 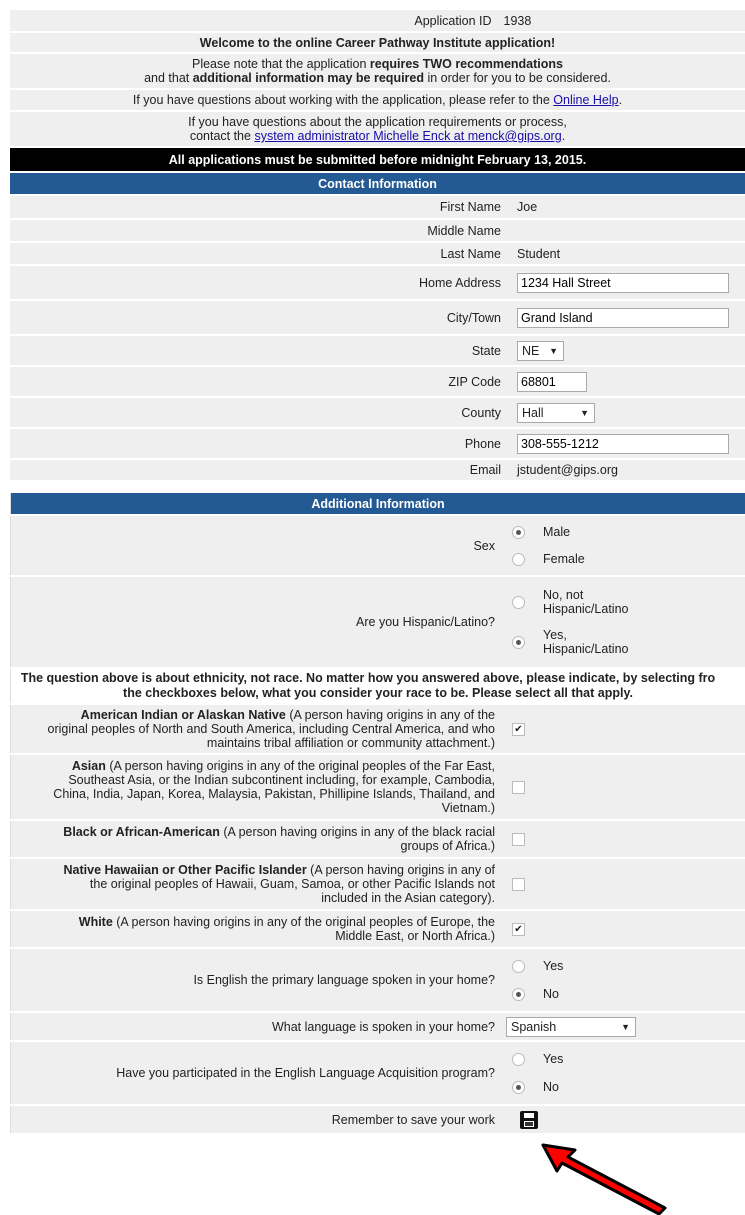 What do you see at coordinates (620, 100) in the screenshot?
I see `help-end: .` at bounding box center [620, 100].